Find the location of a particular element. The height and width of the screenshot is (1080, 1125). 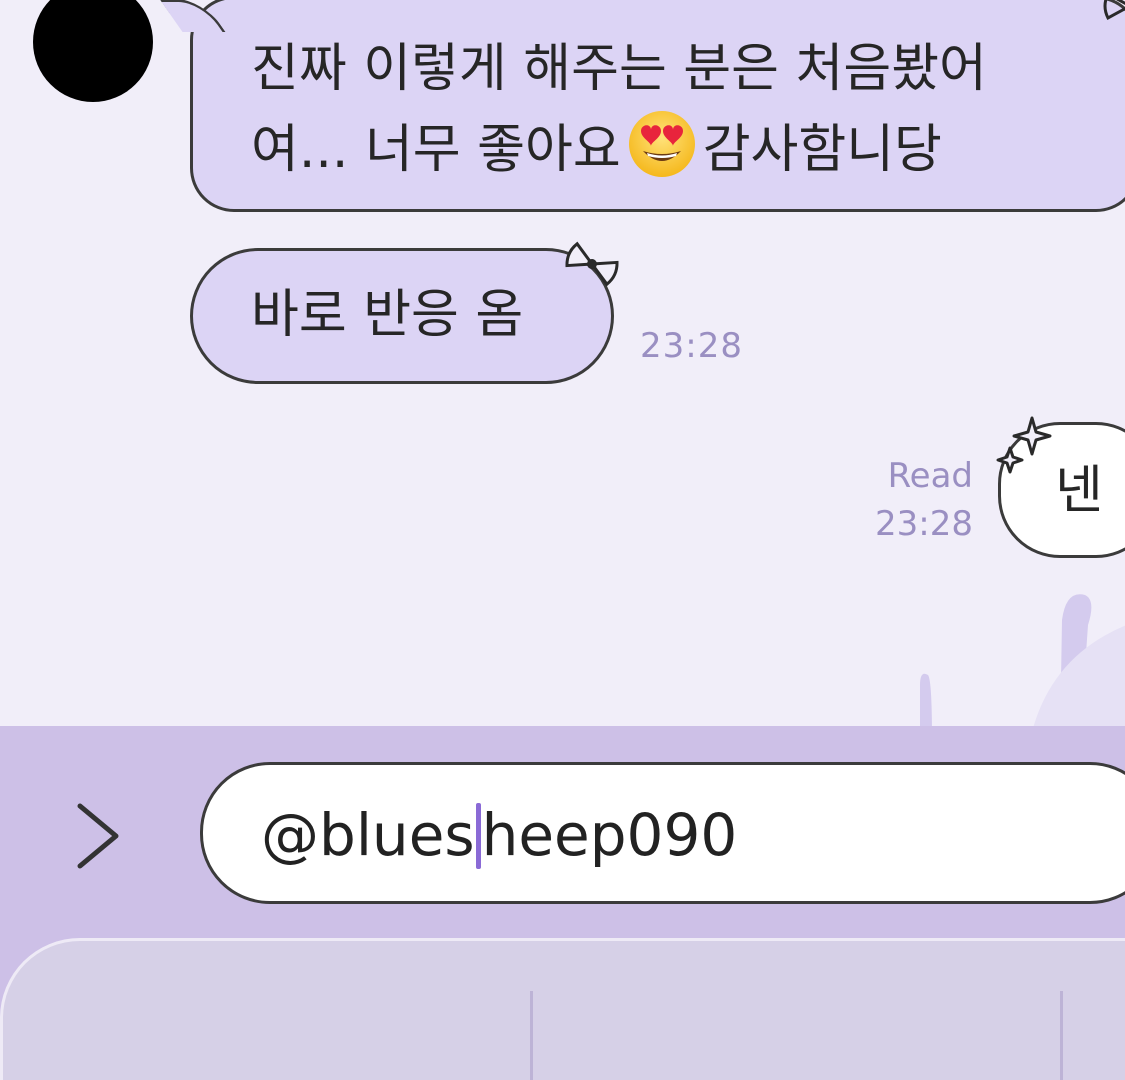

message-input: @blues heep090 is located at coordinates (662, 833).